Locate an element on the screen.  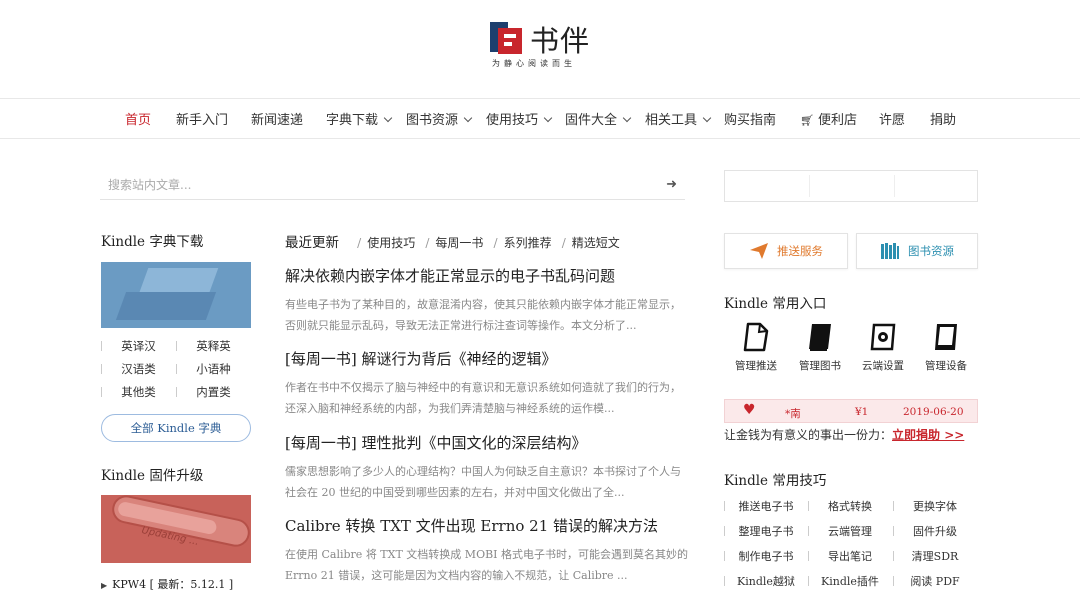
article-title: 解决依赖内嵌字体才能正常显示的电子书乱码问题 is located at coordinates (487, 275).